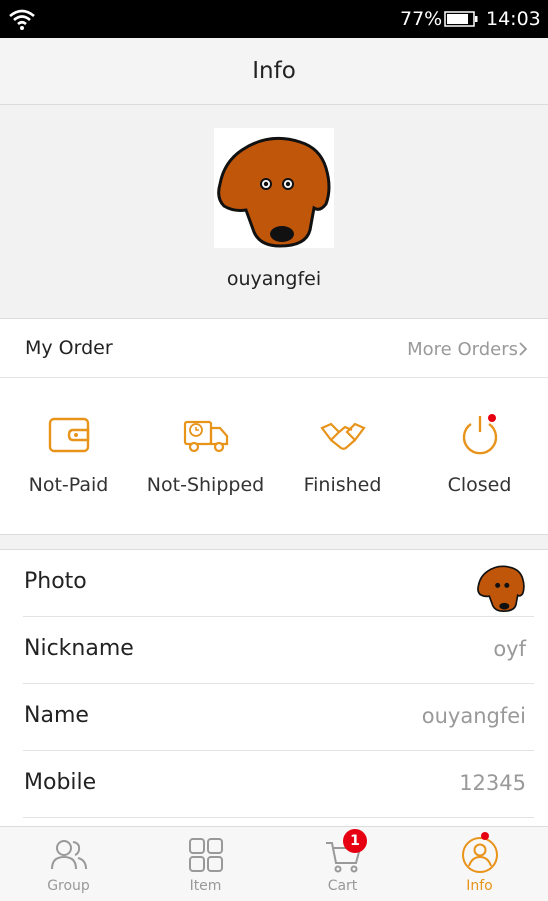 Image resolution: width=548 pixels, height=901 pixels. Describe the element at coordinates (501, 587) in the screenshot. I see `photo-thumbnail` at that location.